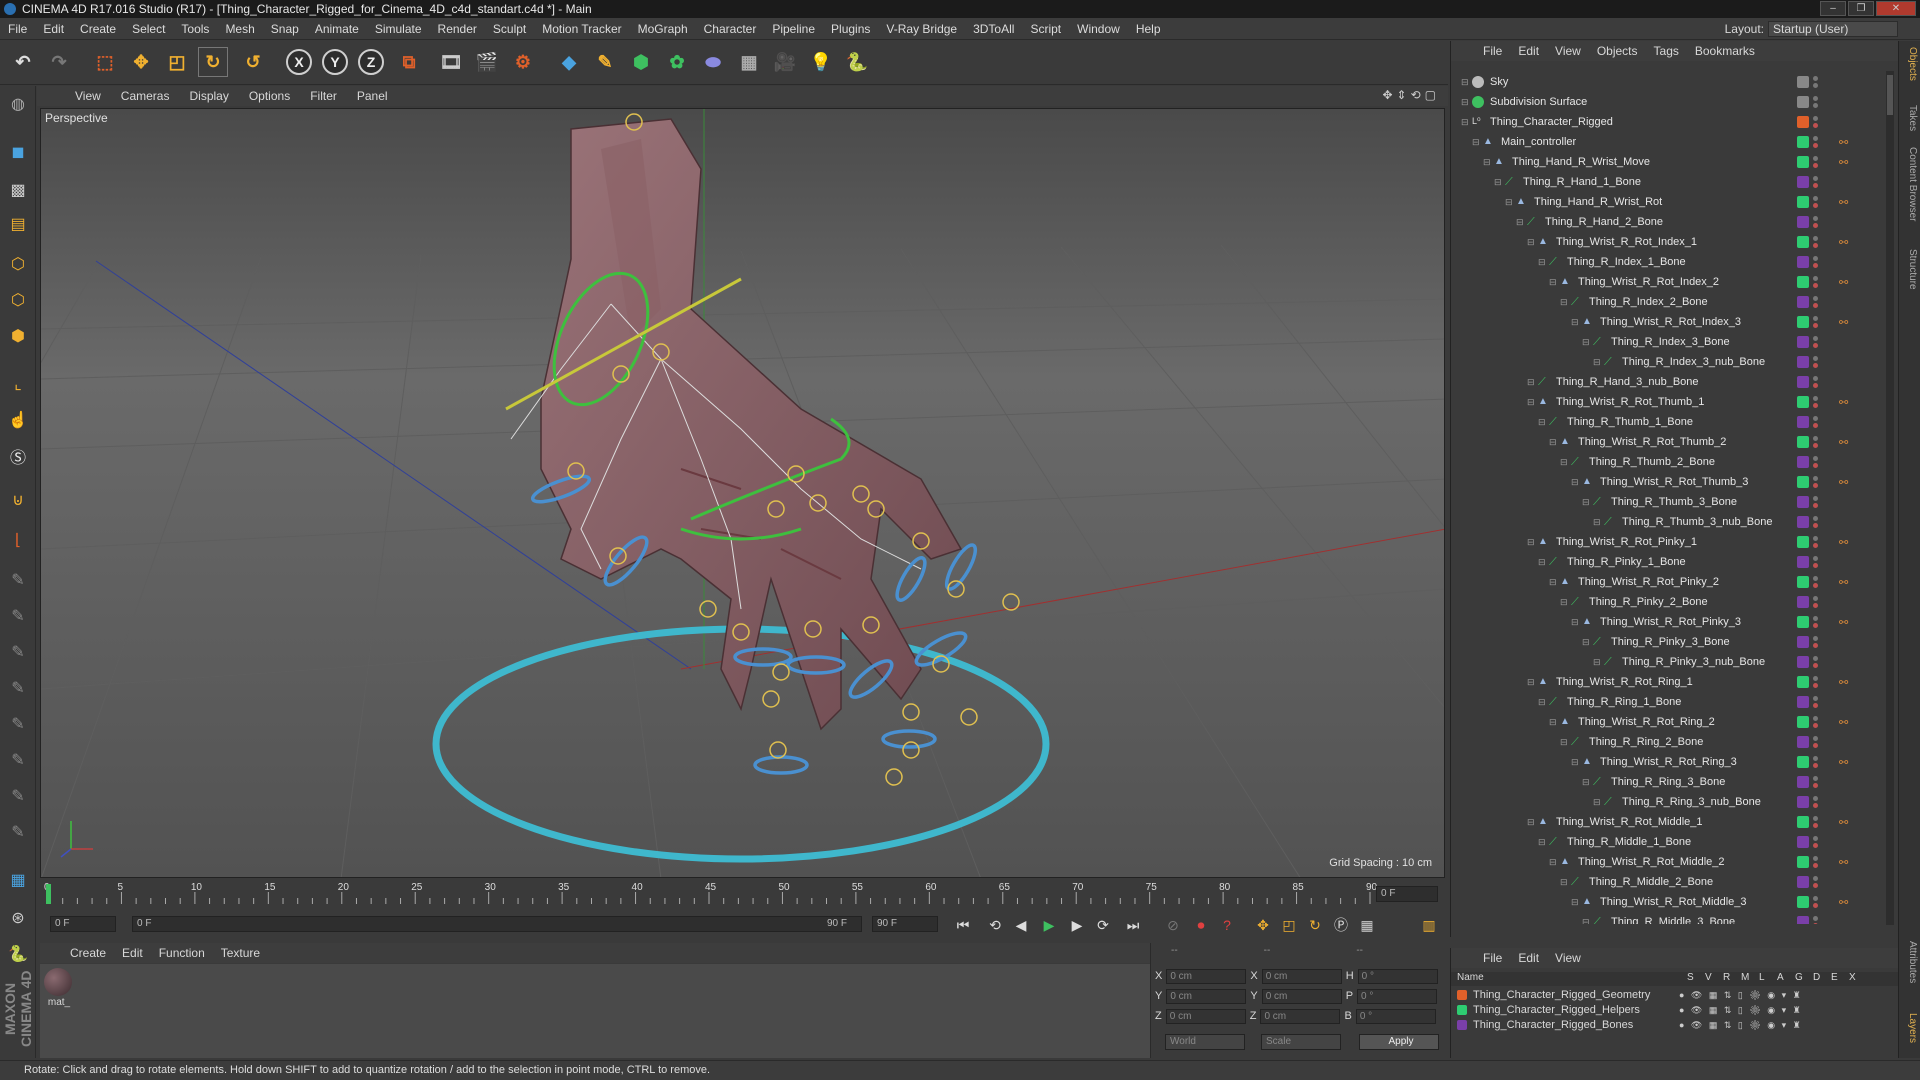 The width and height of the screenshot is (1920, 1080). I want to click on objects-menu-bookmarks: Bookmarks, so click(1725, 51).